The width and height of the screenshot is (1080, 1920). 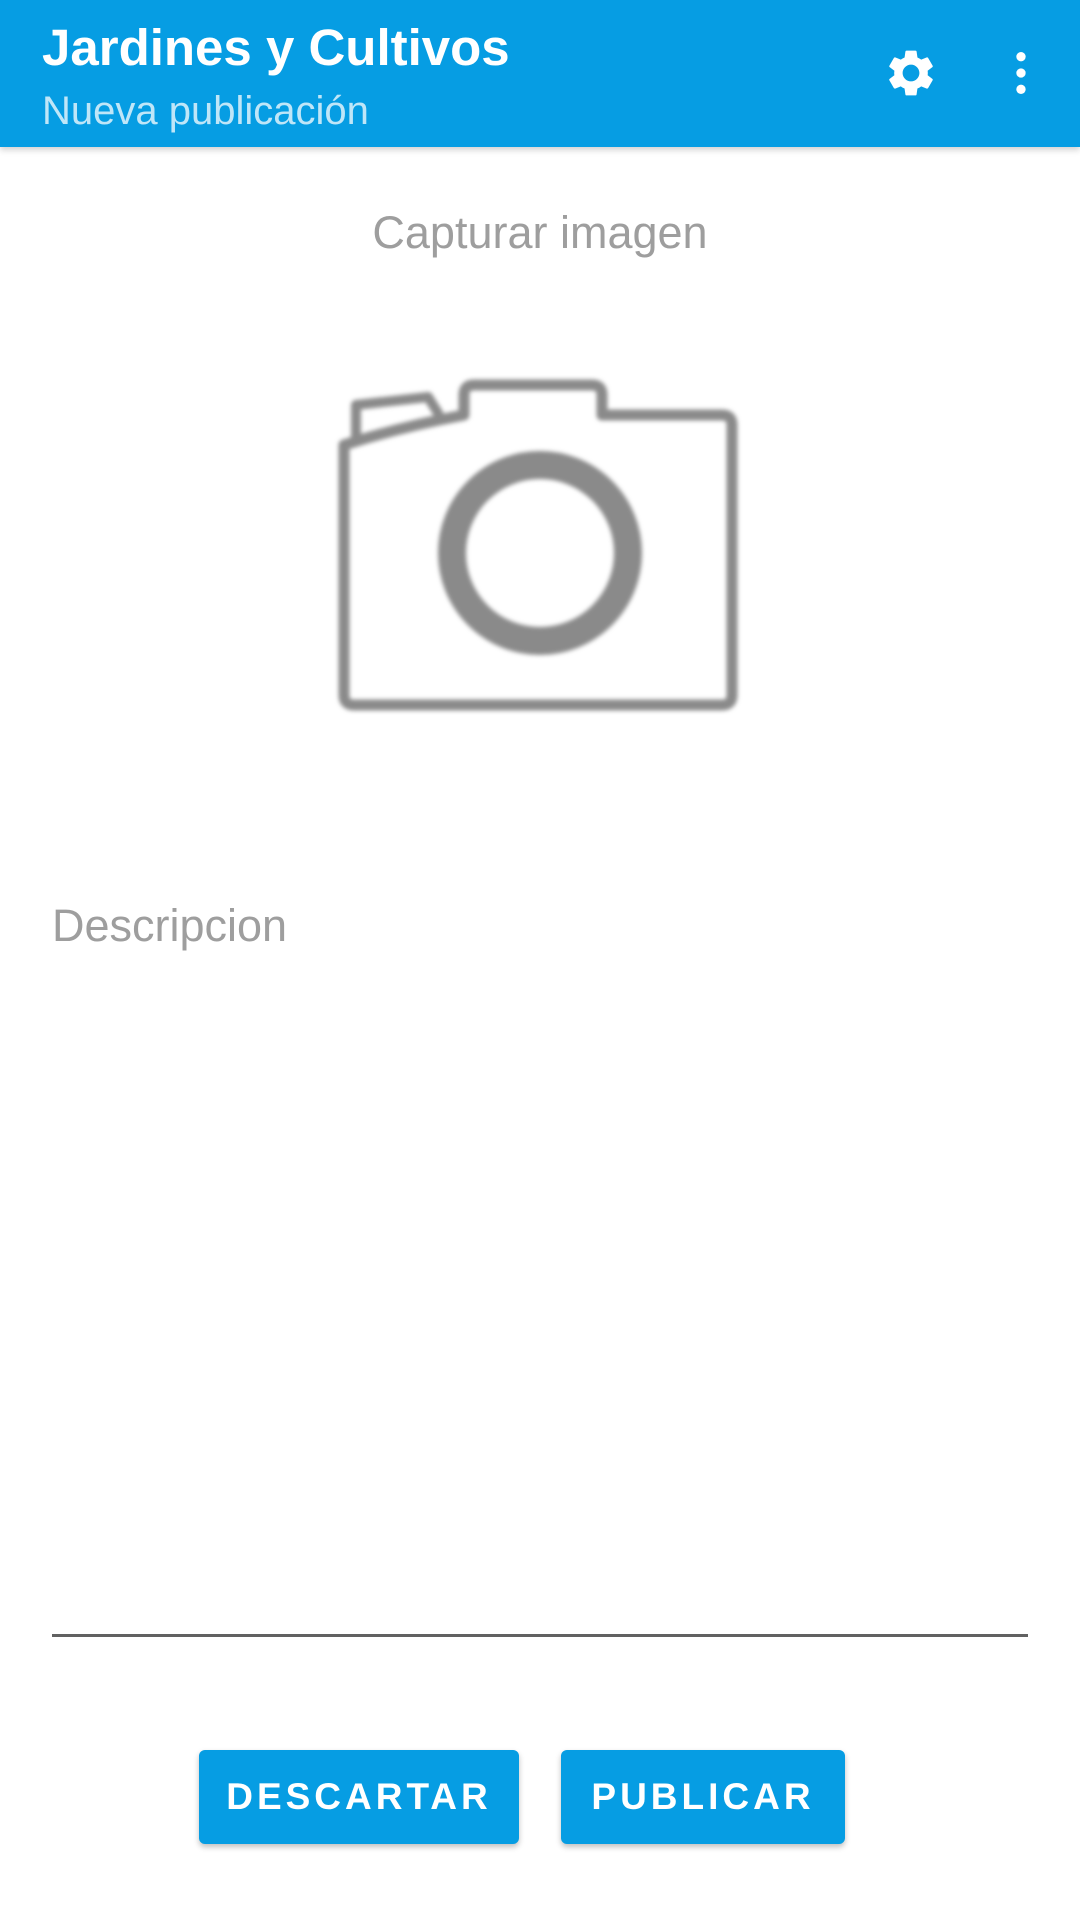 What do you see at coordinates (359, 1797) in the screenshot?
I see `discard-button: DESCARTAR` at bounding box center [359, 1797].